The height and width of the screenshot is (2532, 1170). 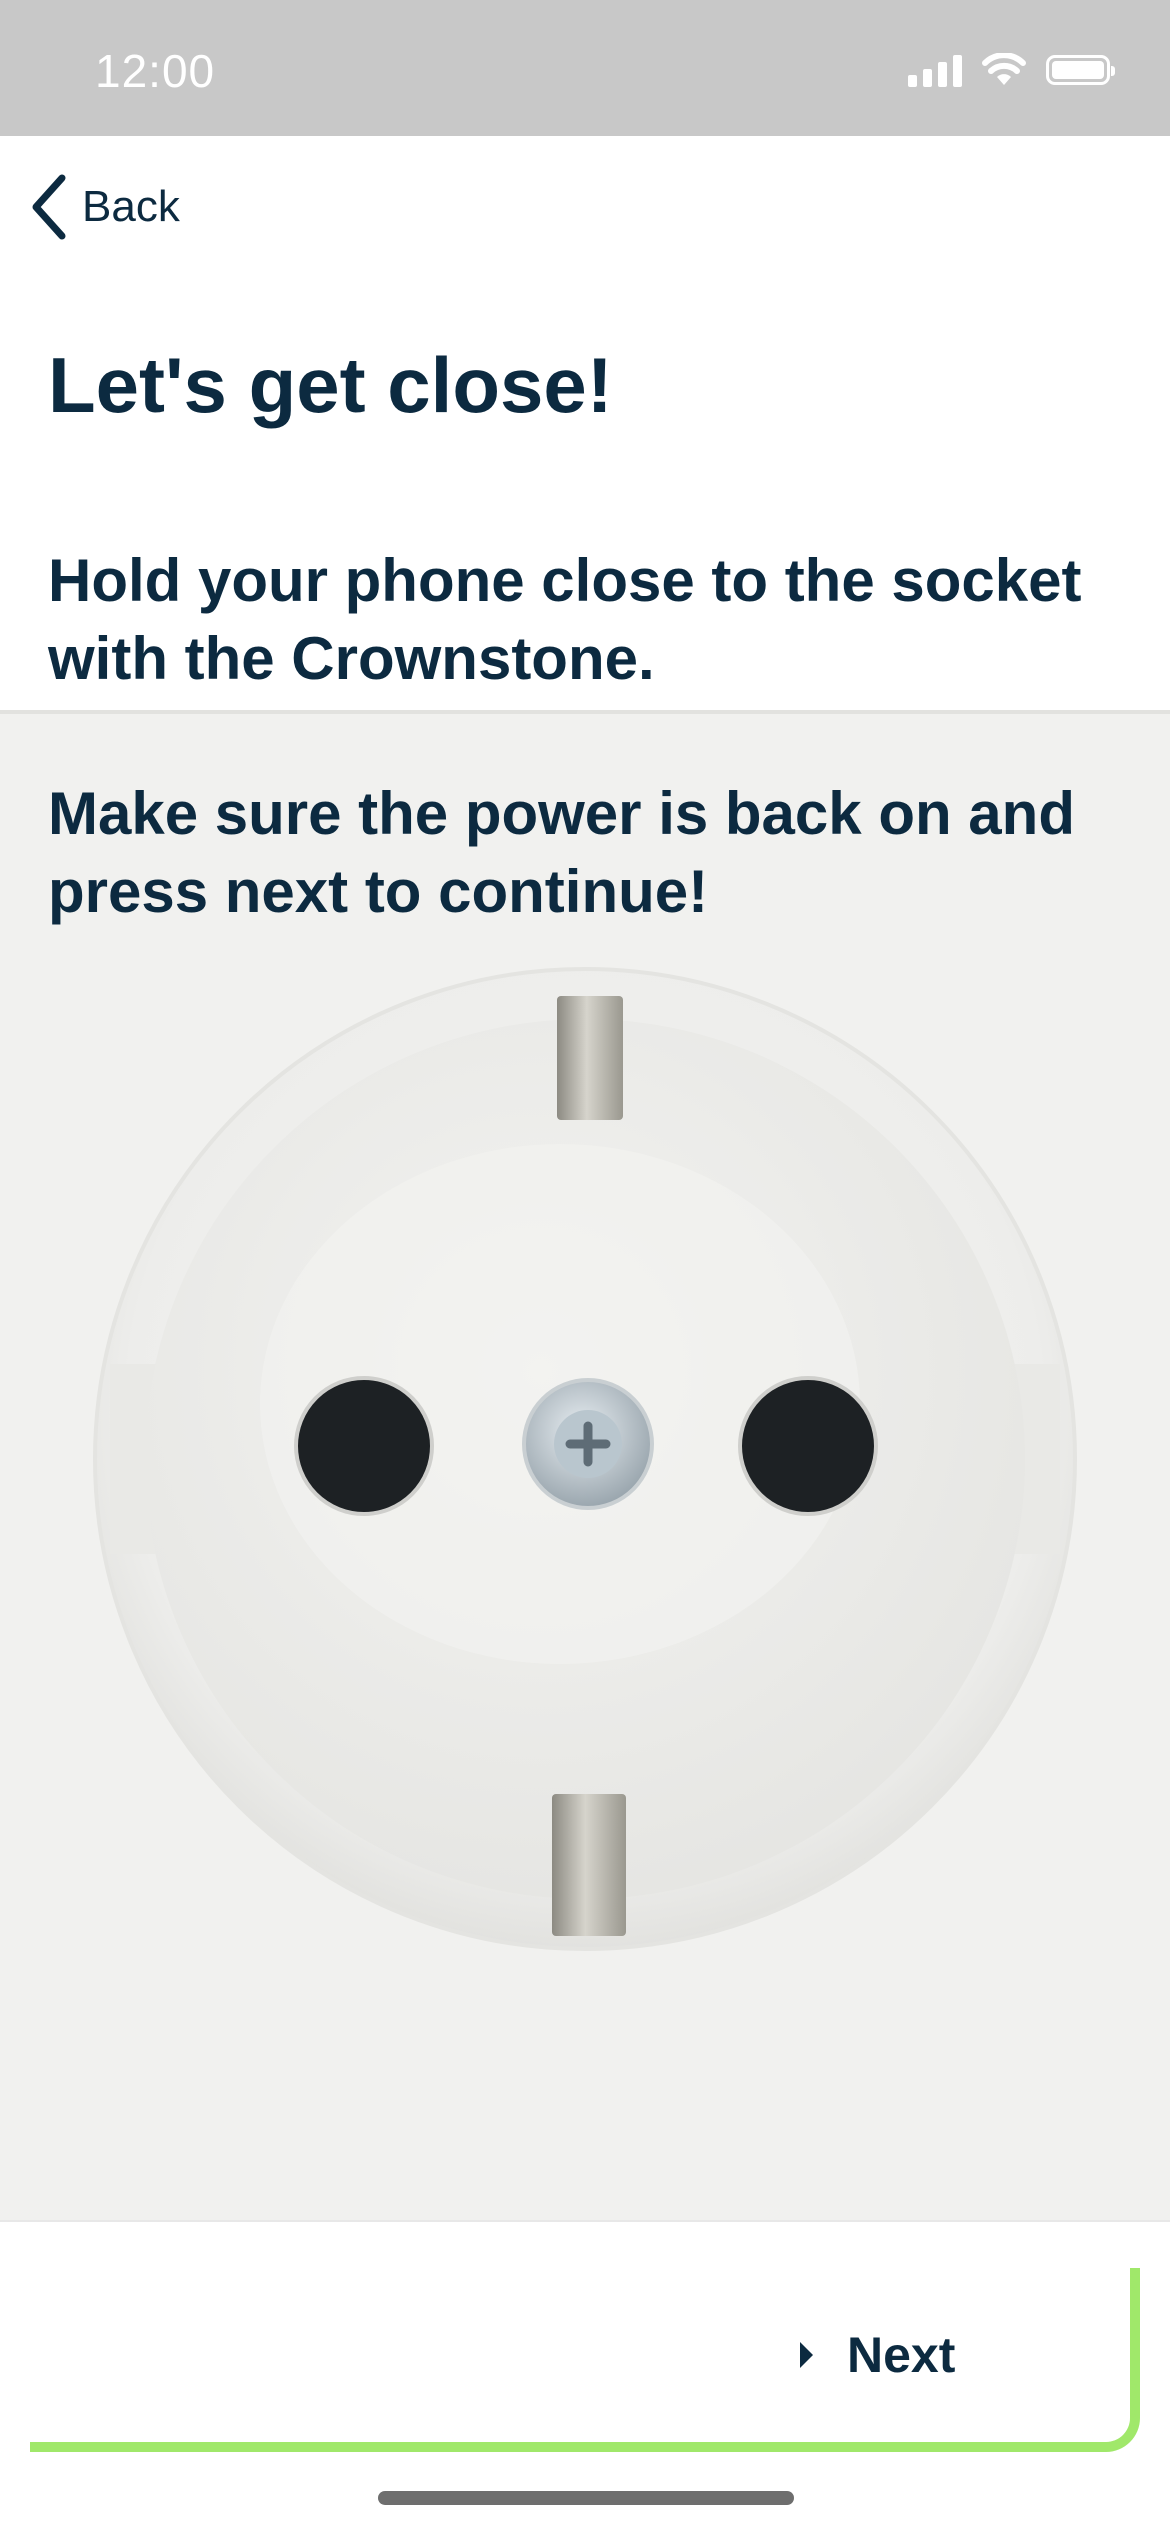 I want to click on play-arrow-icon, so click(x=806, y=2355).